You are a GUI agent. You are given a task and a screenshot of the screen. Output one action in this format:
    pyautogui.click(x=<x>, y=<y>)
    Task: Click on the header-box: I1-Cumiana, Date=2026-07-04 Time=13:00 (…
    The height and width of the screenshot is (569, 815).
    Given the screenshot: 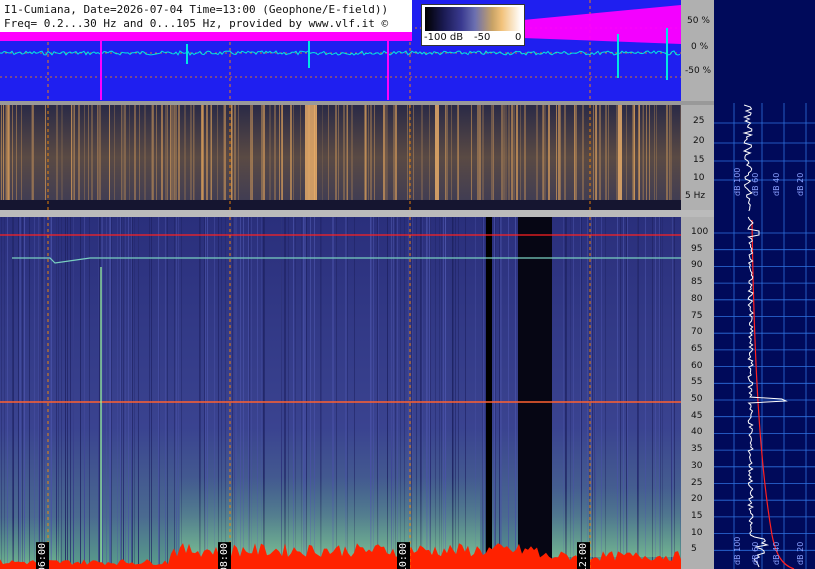 What is the action you would take?
    pyautogui.click(x=206, y=17)
    